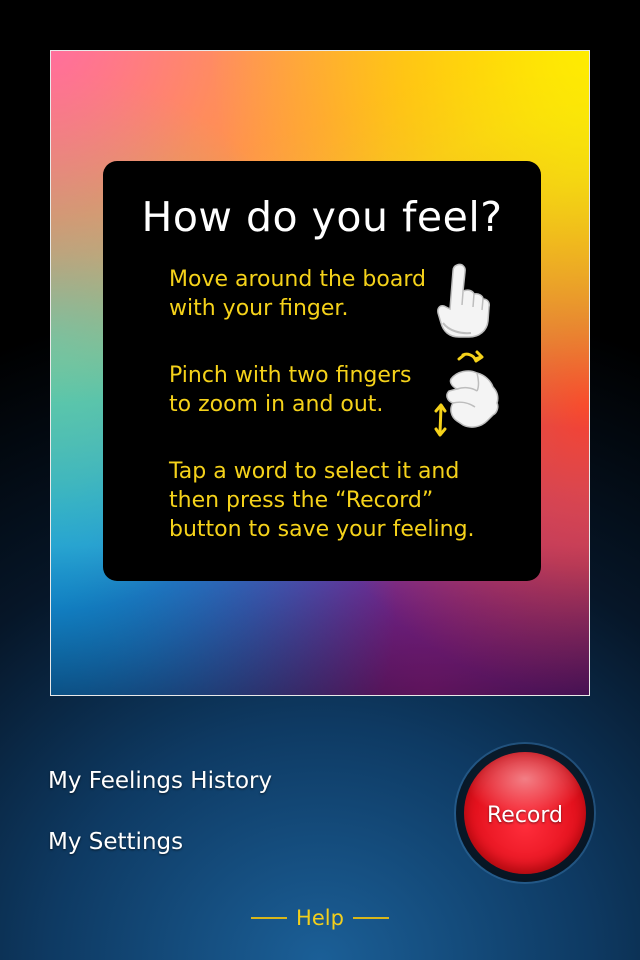  I want to click on pinch-zoom-icon, so click(466, 393).